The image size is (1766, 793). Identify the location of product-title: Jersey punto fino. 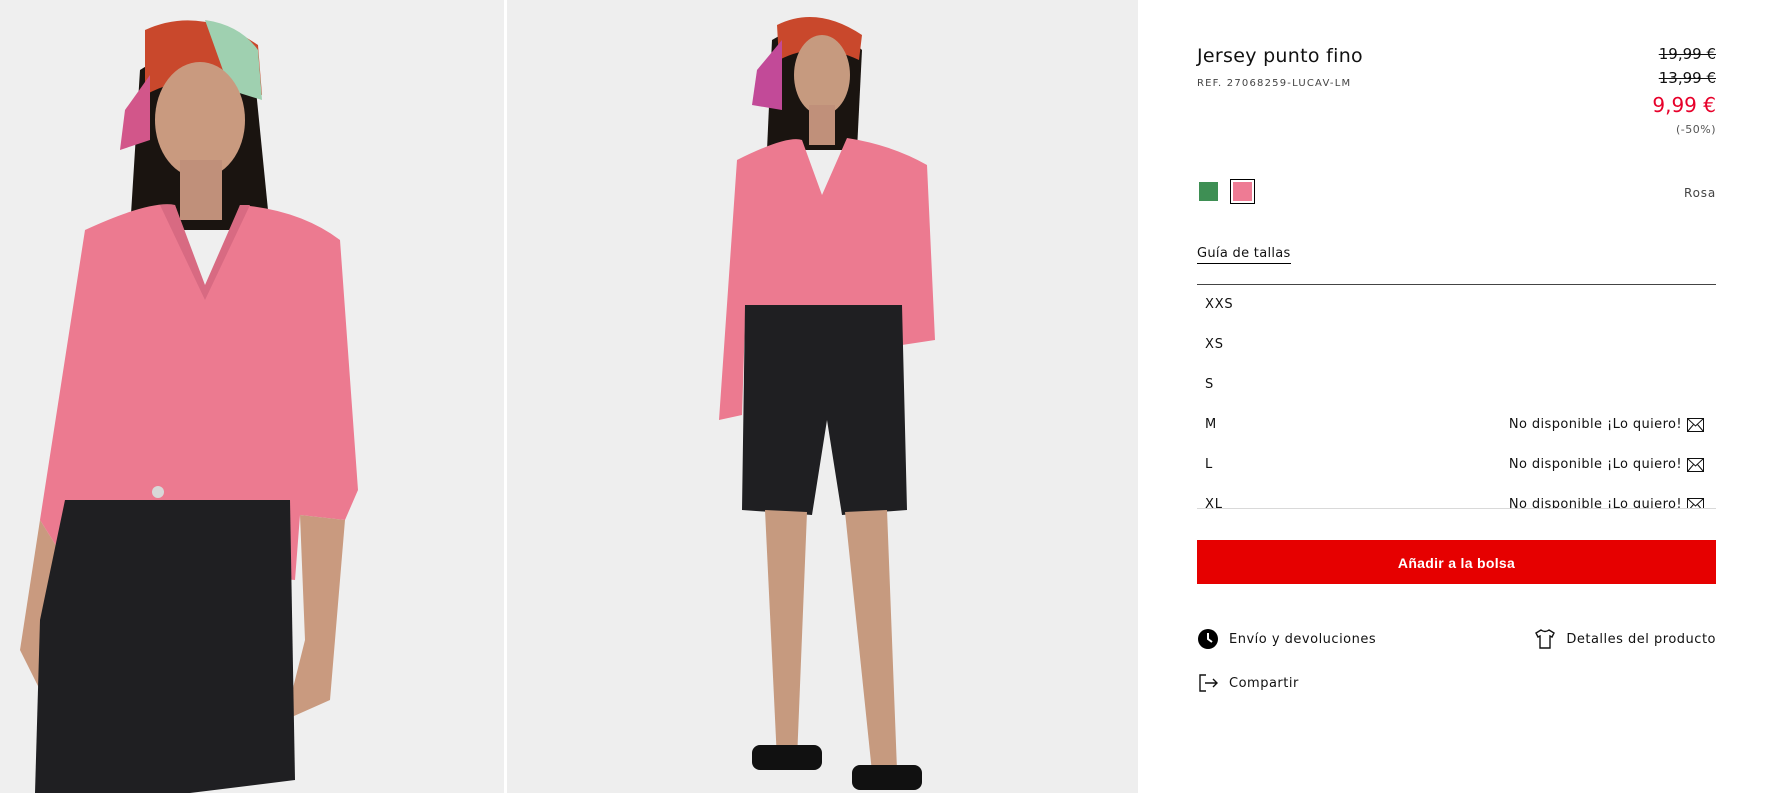
(1280, 56).